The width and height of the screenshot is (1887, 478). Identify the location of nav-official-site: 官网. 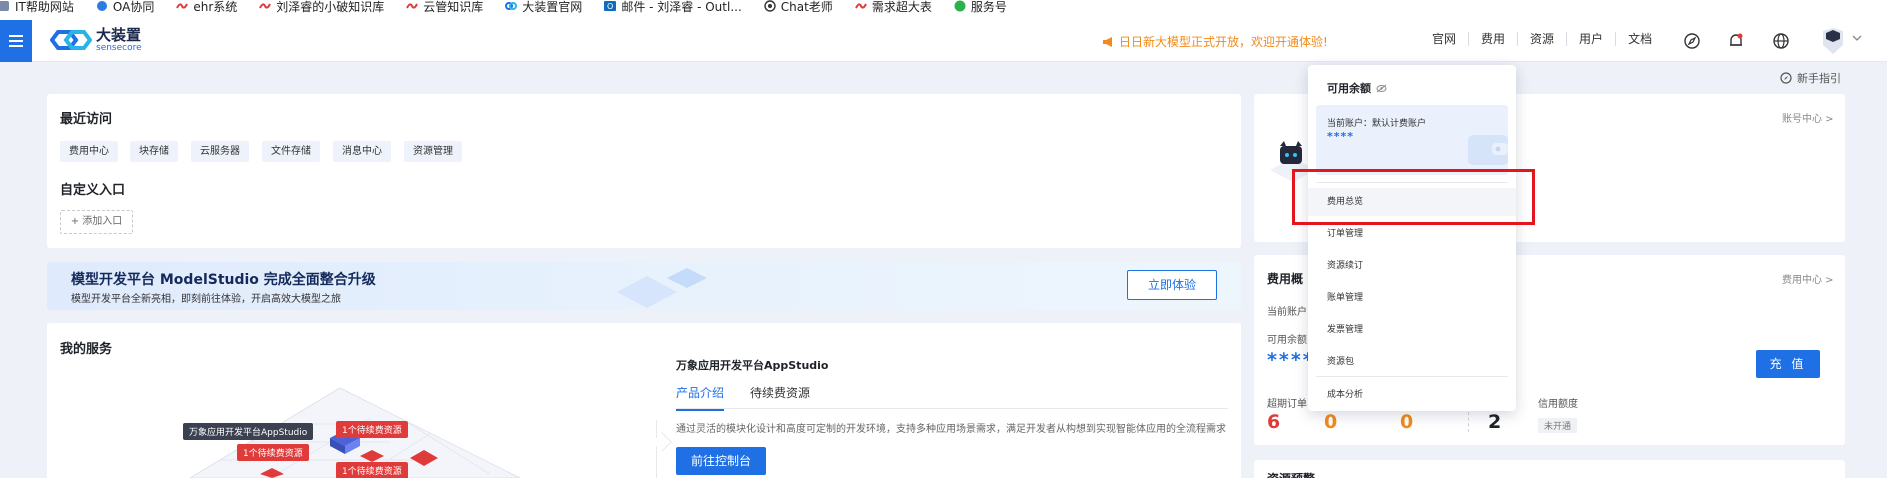
(1445, 39).